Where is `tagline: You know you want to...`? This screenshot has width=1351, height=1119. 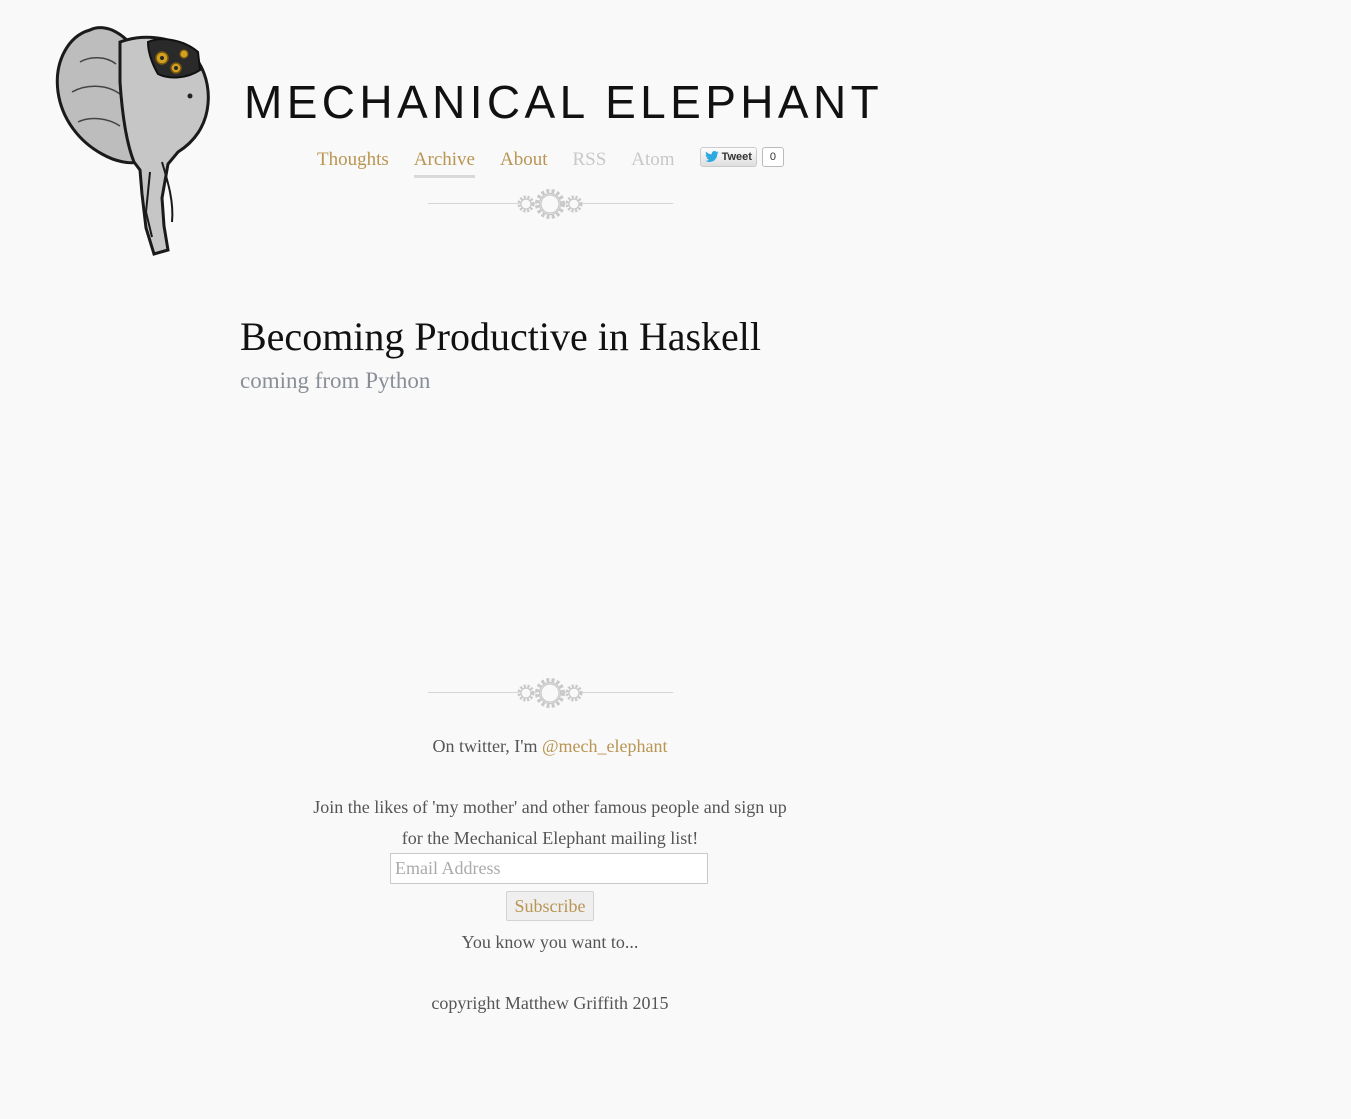 tagline: You know you want to... is located at coordinates (550, 942).